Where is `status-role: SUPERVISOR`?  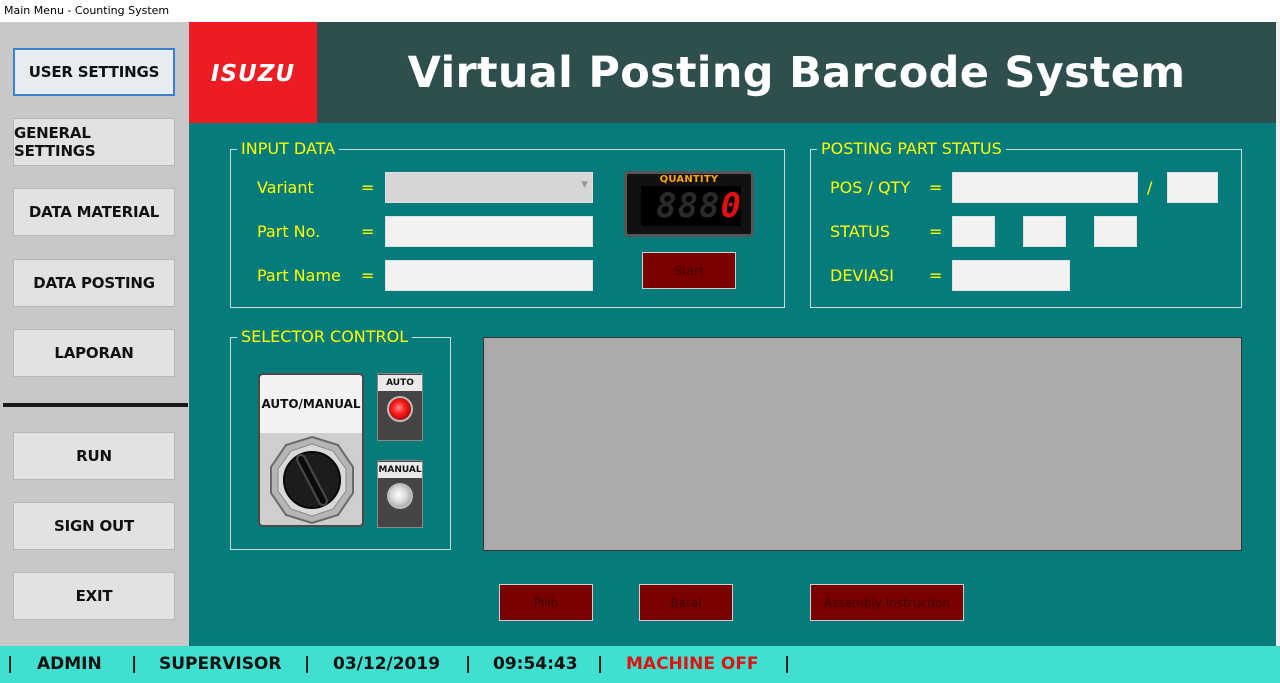
status-role: SUPERVISOR is located at coordinates (220, 664).